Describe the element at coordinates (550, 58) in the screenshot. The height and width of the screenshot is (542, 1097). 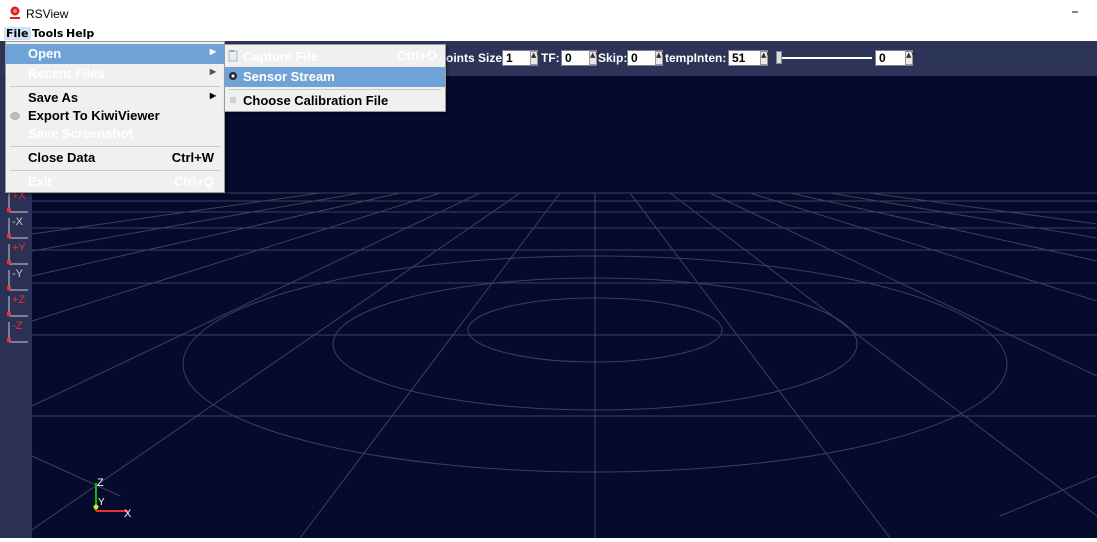
I see `tf-label: TF:` at that location.